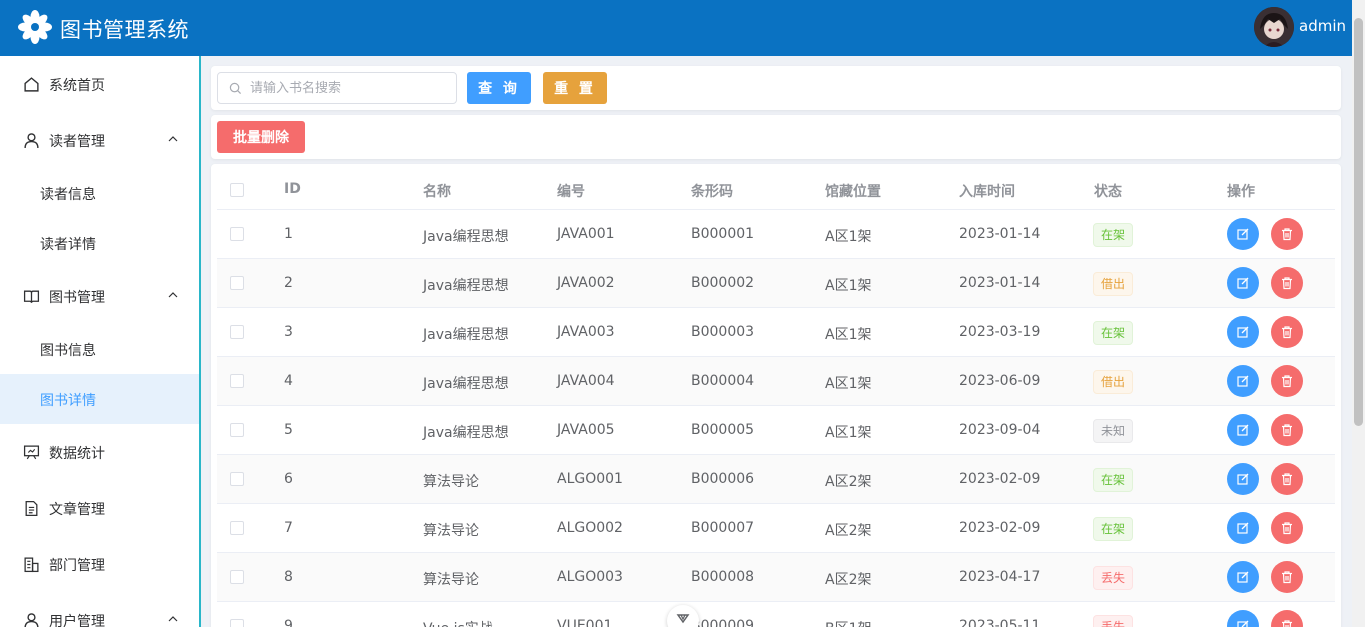  I want to click on sidebar-item-label: 部门管理, so click(77, 566).